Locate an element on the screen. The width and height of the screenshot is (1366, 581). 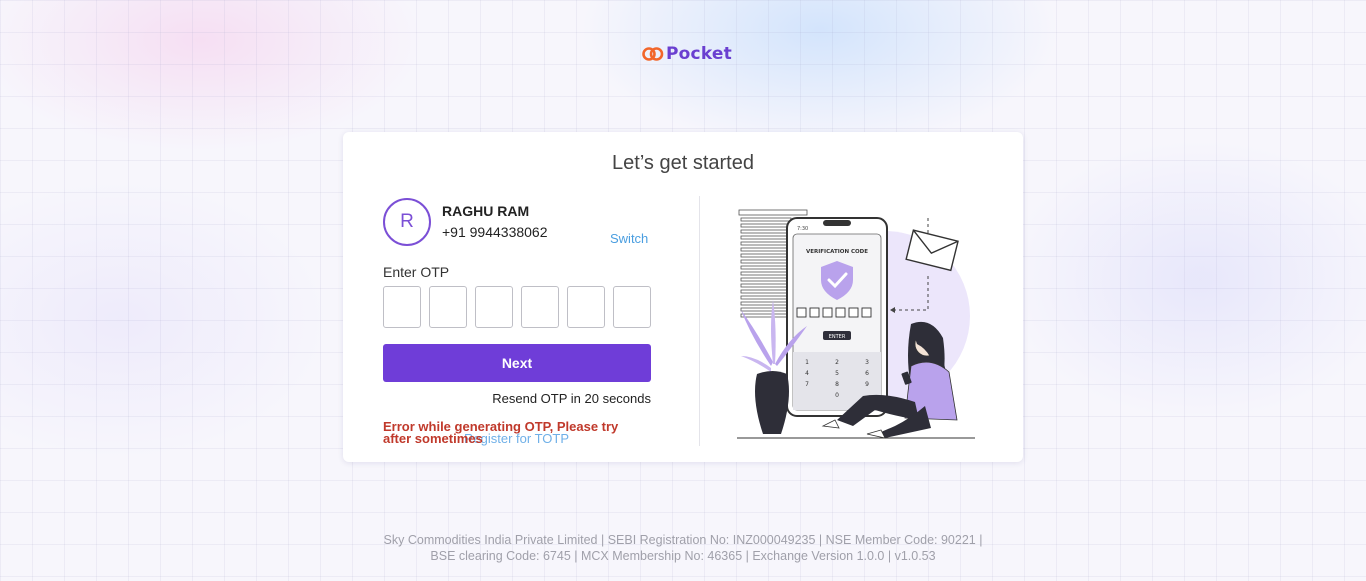
avatar-initial: R is located at coordinates (407, 221).